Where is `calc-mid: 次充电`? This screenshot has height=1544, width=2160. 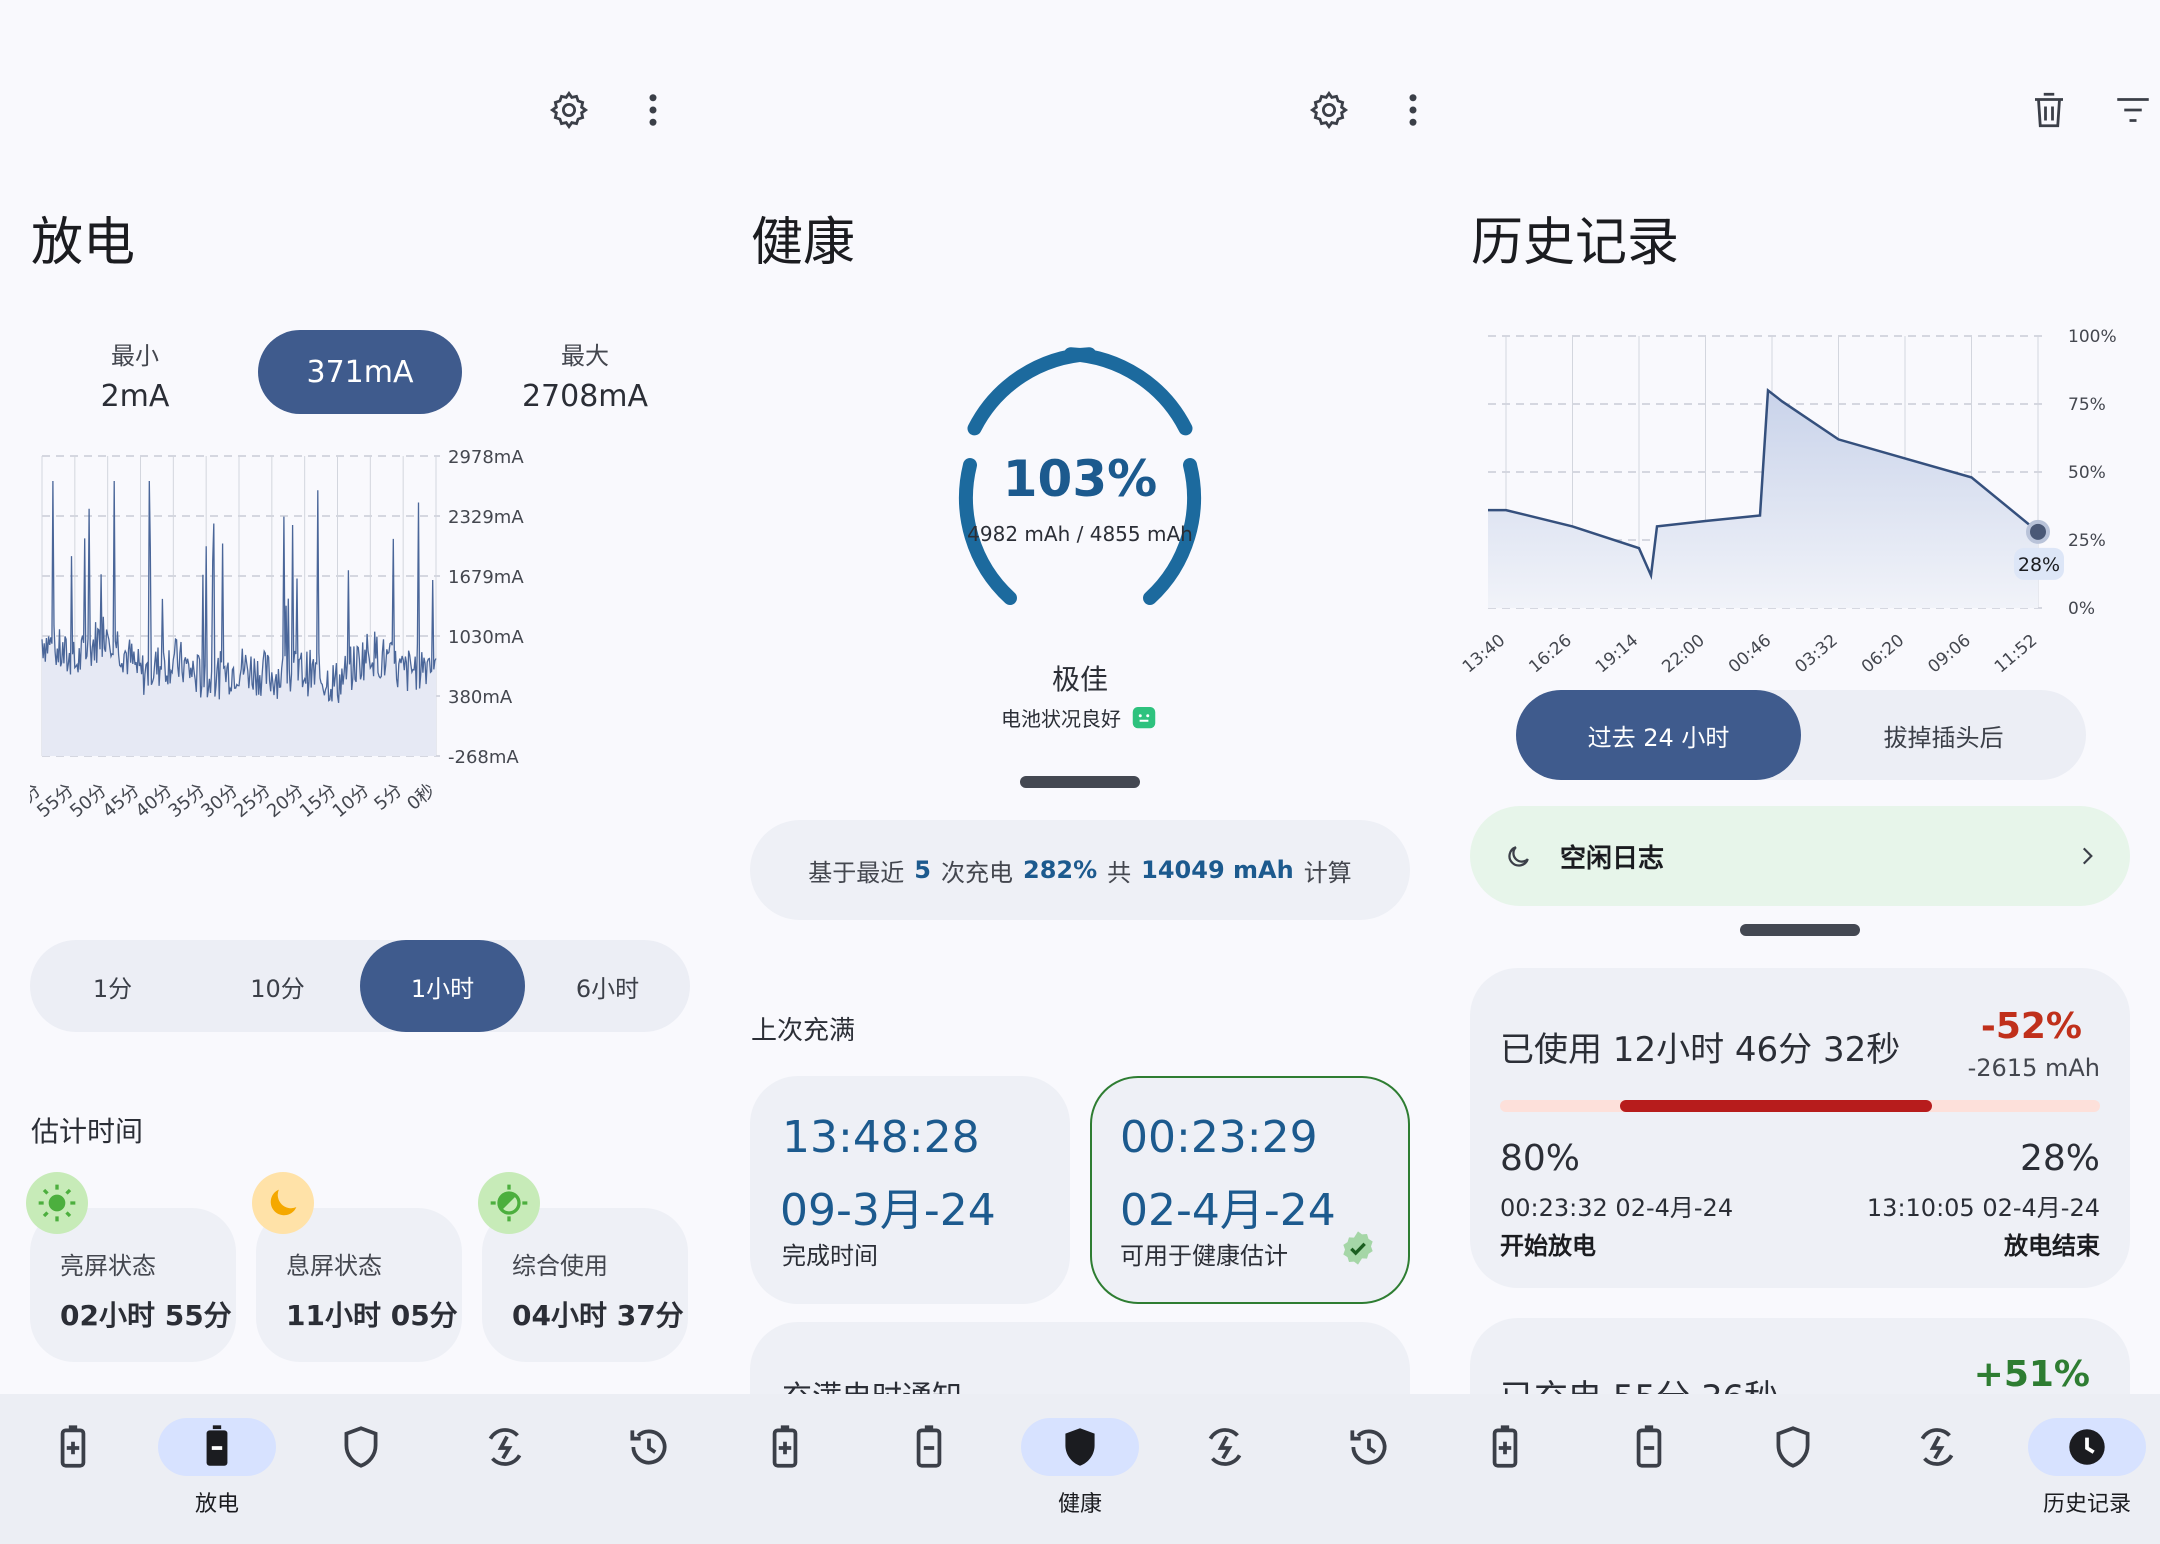 calc-mid: 次充电 is located at coordinates (977, 872).